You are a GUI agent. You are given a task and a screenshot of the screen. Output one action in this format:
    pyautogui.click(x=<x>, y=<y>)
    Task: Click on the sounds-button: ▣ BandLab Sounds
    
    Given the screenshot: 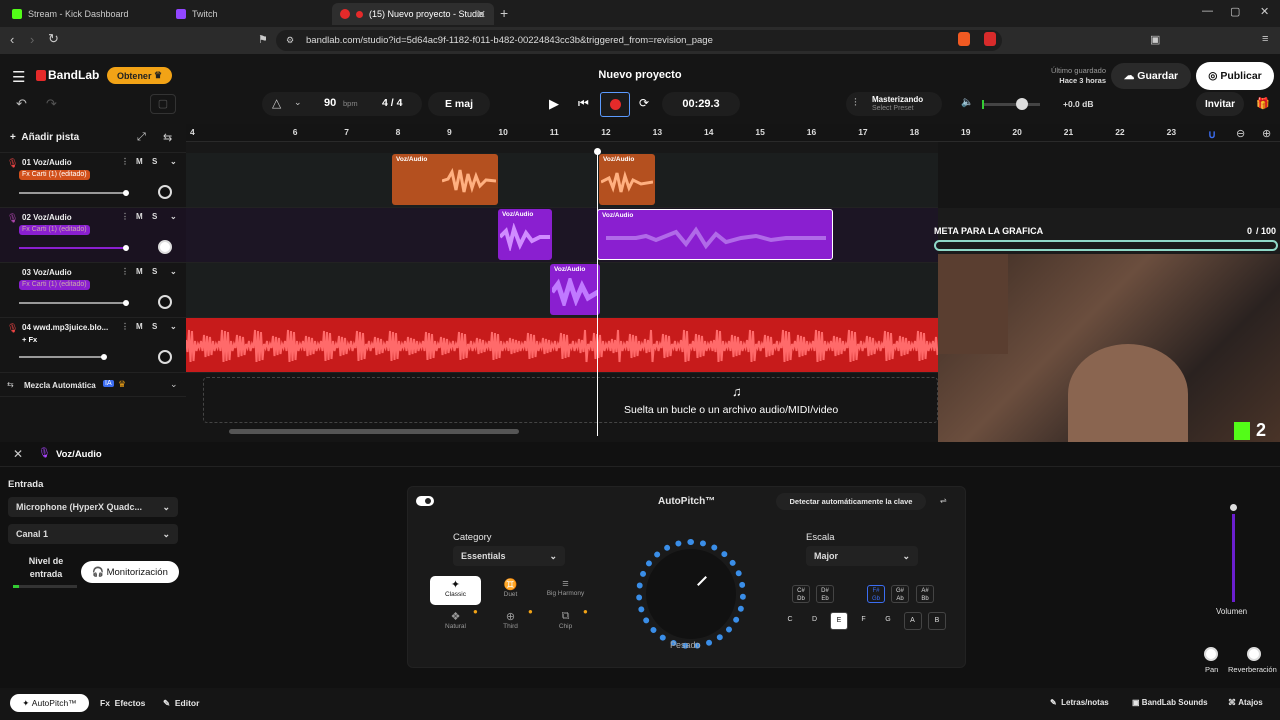 What is the action you would take?
    pyautogui.click(x=1170, y=702)
    